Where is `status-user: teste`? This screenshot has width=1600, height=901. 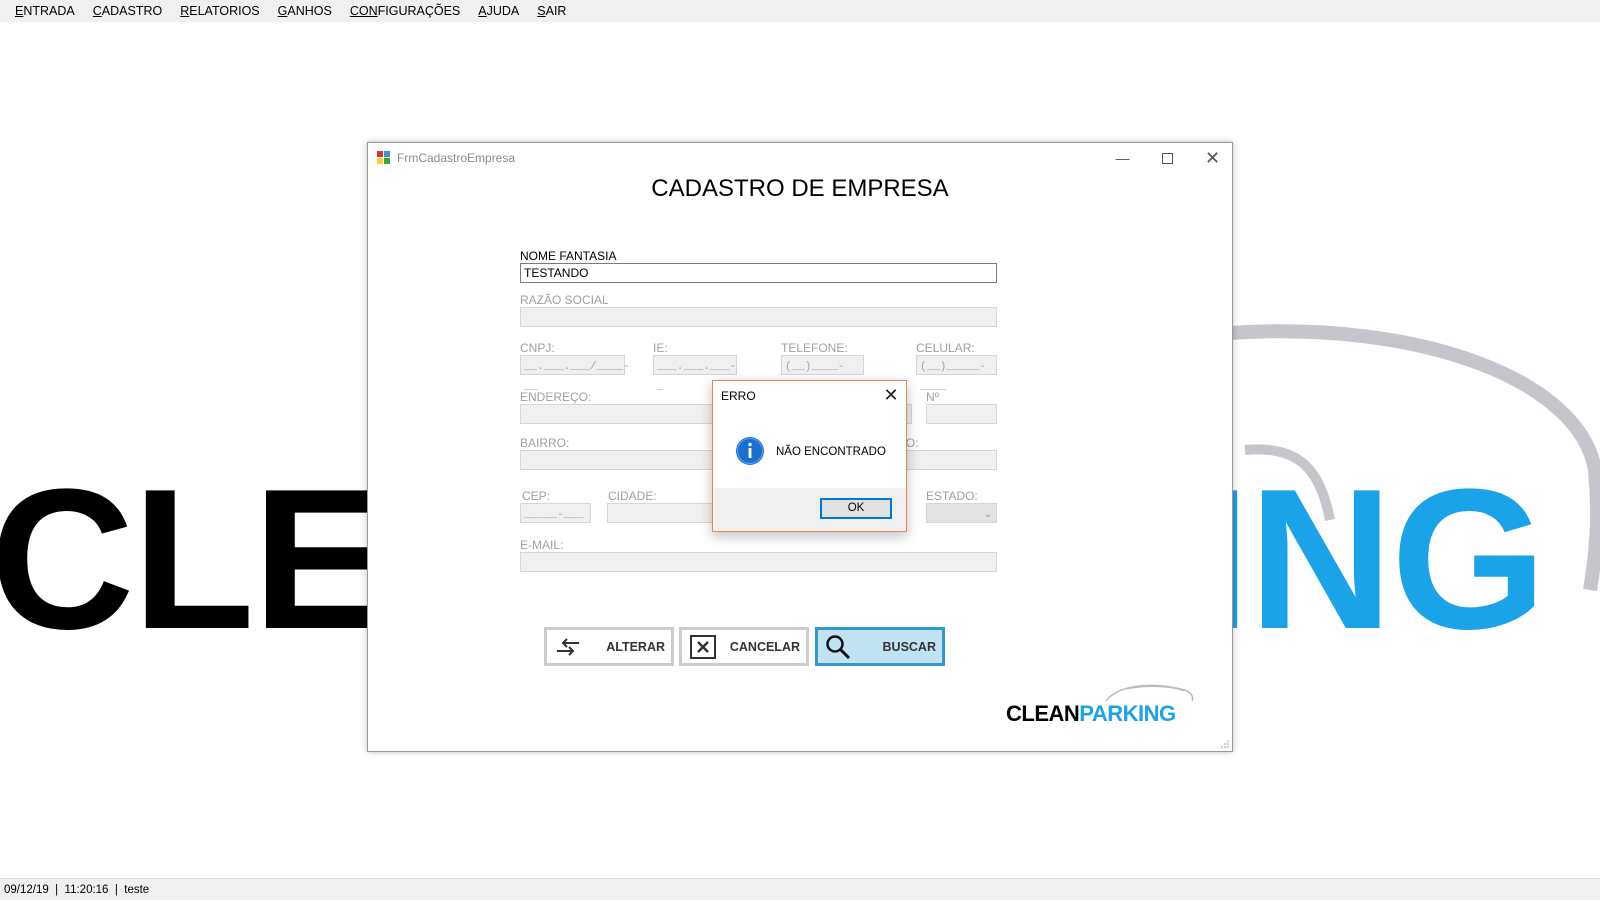
status-user: teste is located at coordinates (137, 890).